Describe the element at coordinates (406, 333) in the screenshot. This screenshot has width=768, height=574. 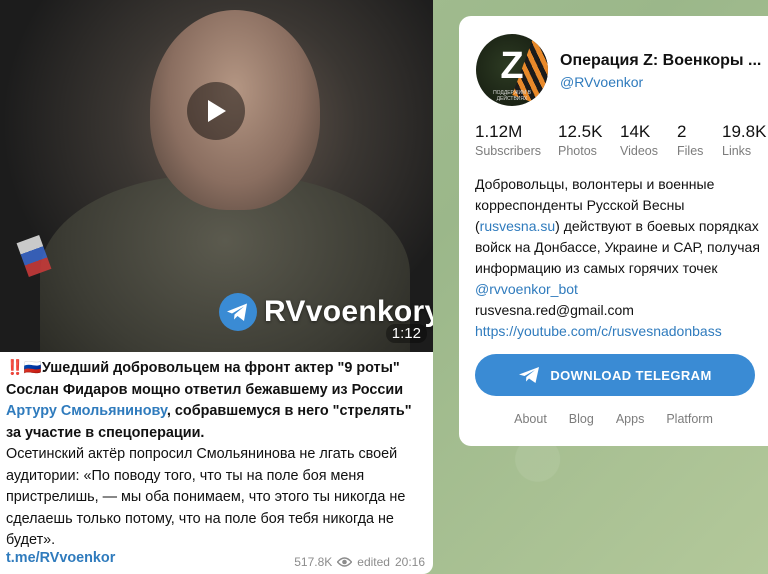
I see `video-duration: 1:12` at that location.